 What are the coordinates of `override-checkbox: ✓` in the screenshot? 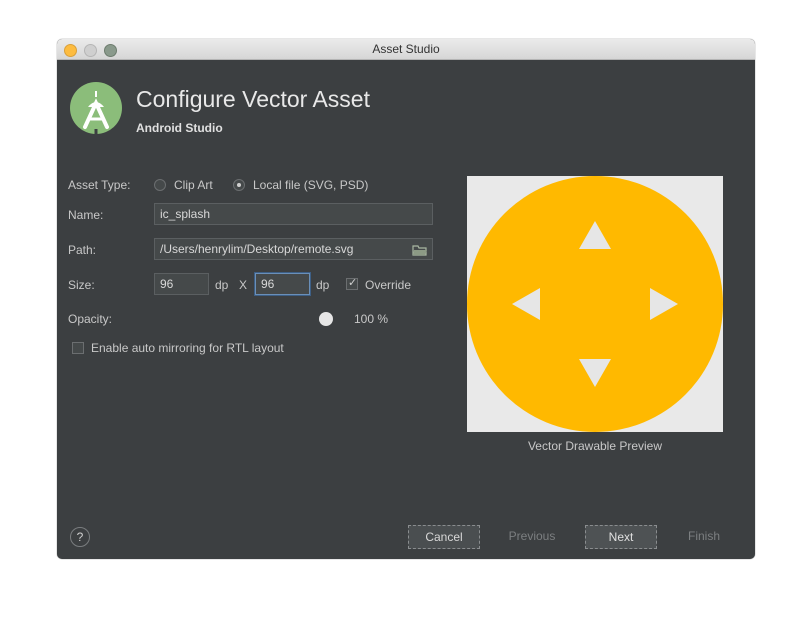 It's located at (352, 283).